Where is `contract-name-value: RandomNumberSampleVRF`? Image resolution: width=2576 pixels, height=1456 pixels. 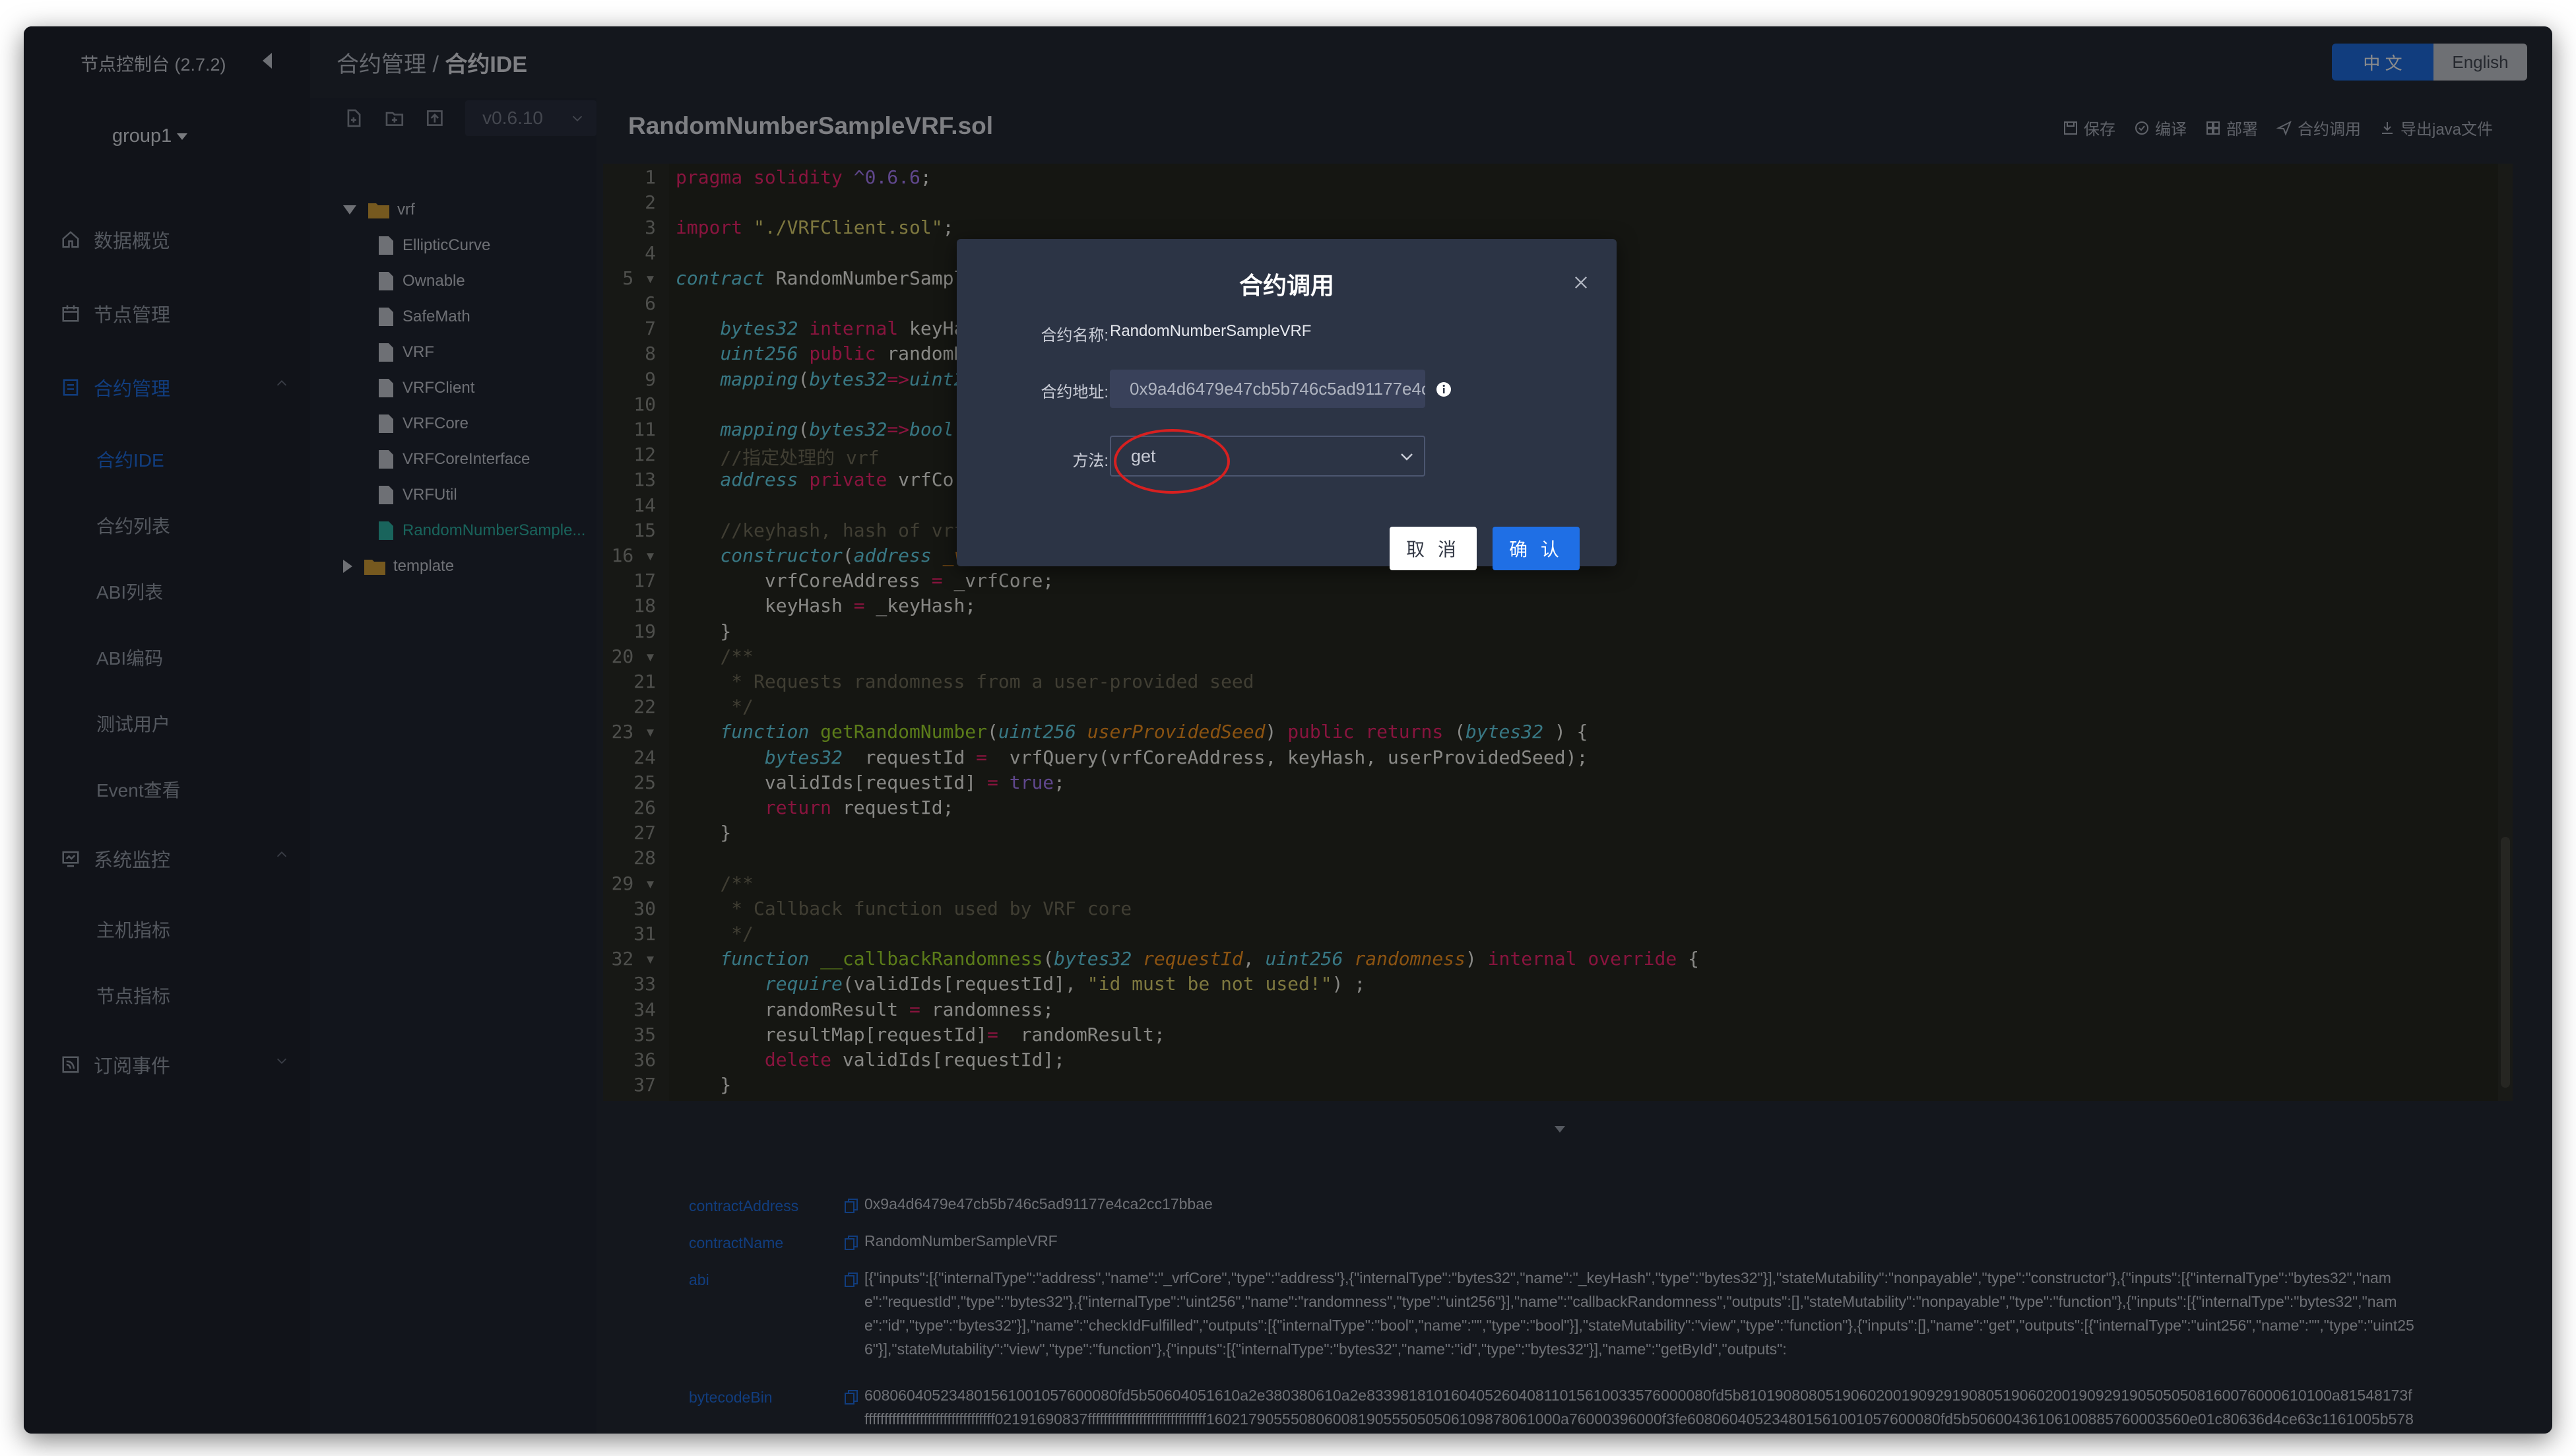
contract-name-value: RandomNumberSampleVRF is located at coordinates (1211, 331).